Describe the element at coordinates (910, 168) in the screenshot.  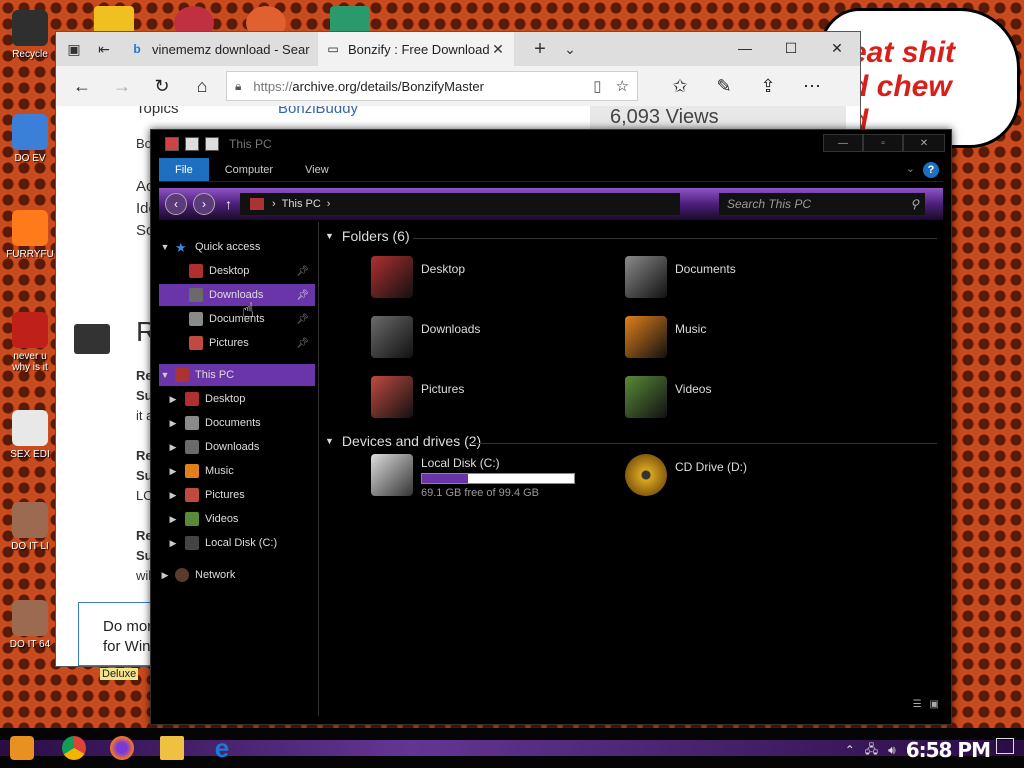
I see `expand-ribbon-icon: ⌄` at that location.